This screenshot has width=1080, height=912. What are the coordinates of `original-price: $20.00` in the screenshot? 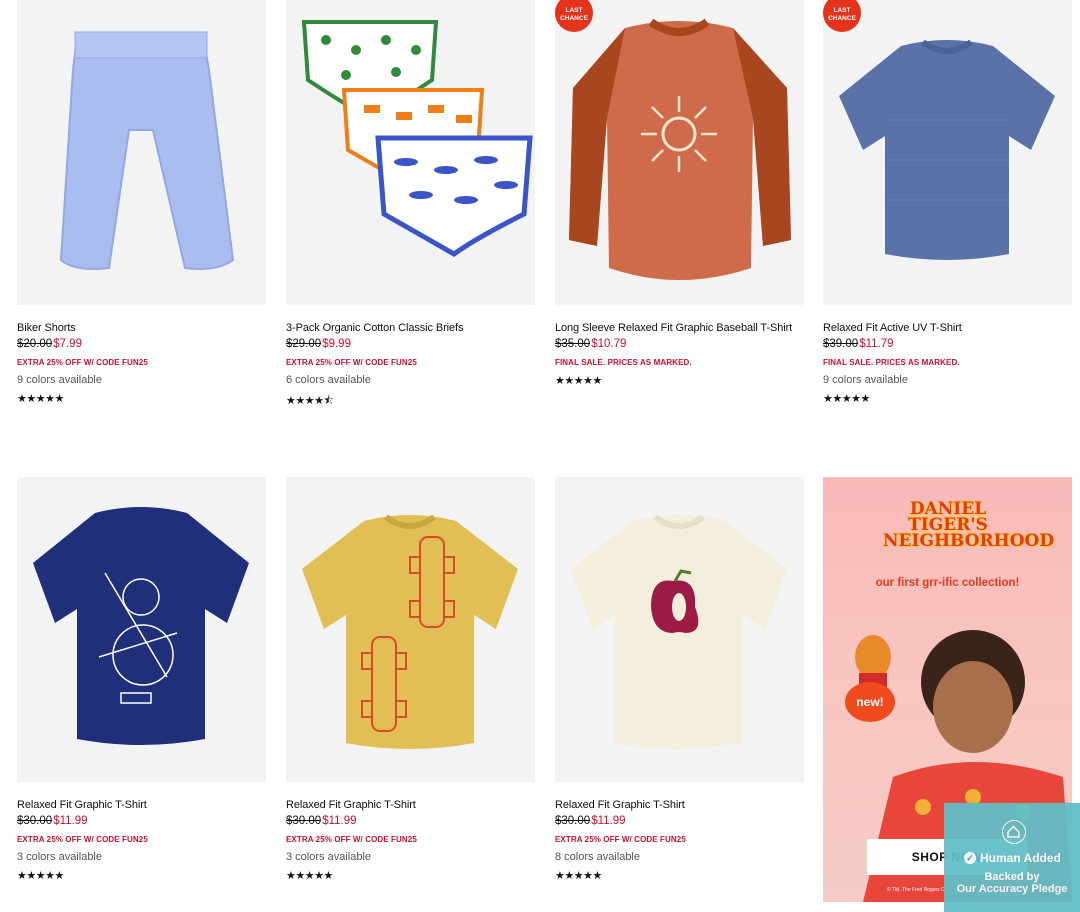 It's located at (35, 344).